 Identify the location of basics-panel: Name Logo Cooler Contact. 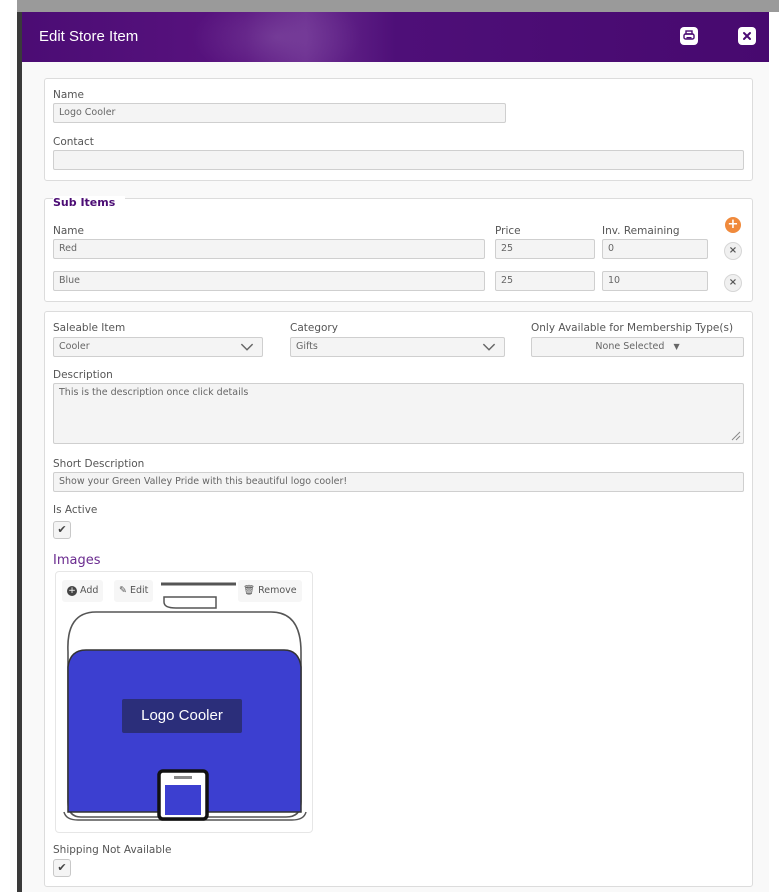
(398, 129).